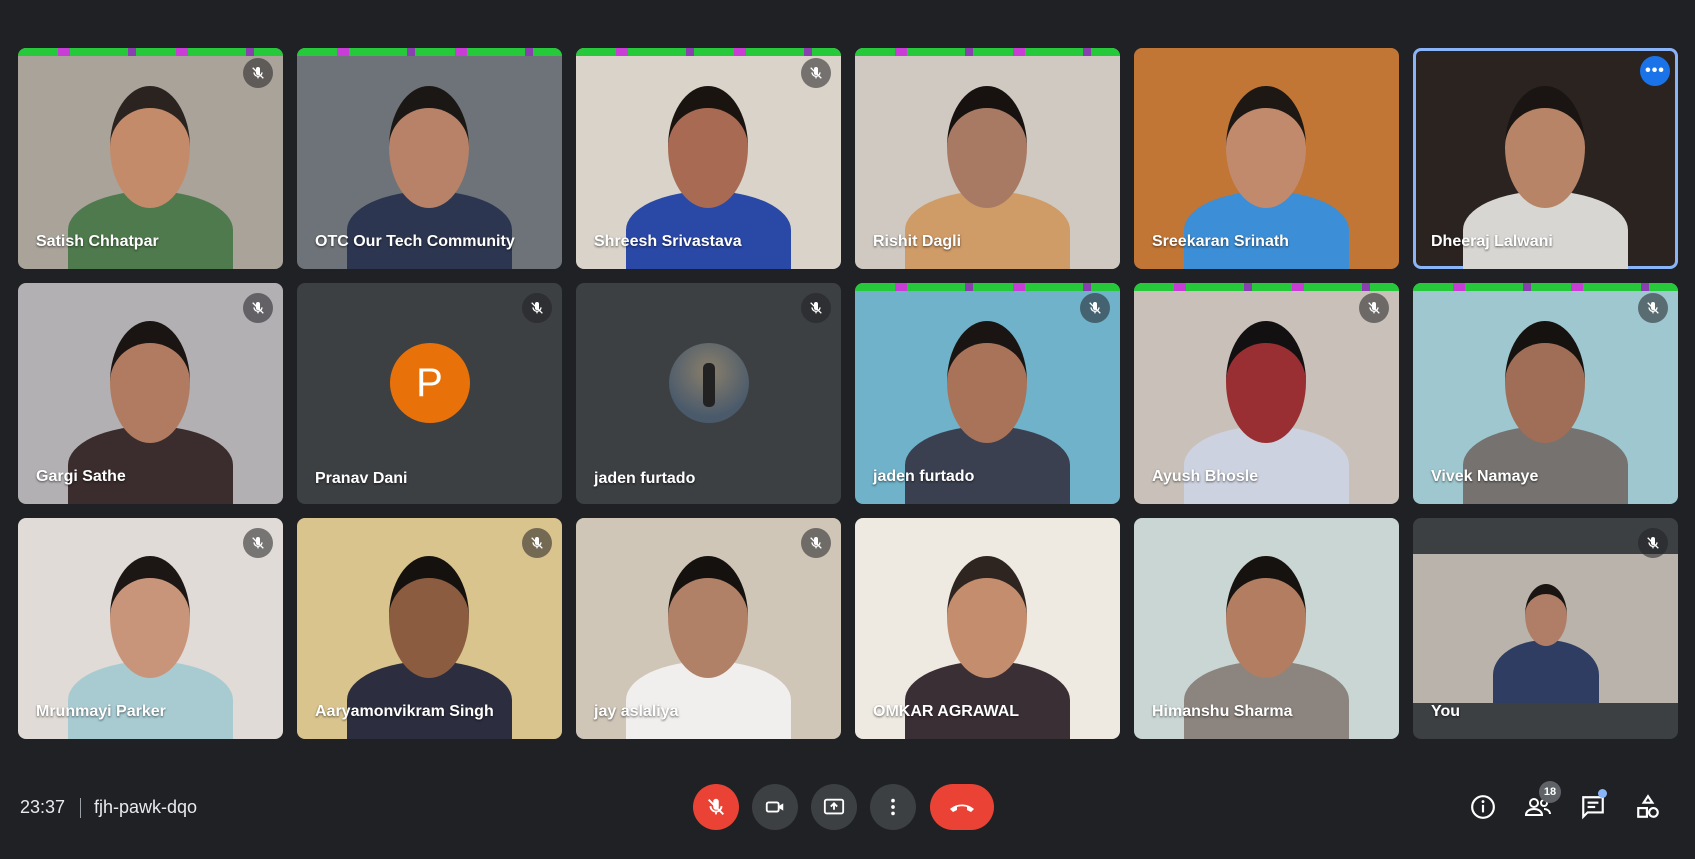 The width and height of the screenshot is (1695, 859). What do you see at coordinates (43, 807) in the screenshot?
I see `meeting-clock: 23:37` at bounding box center [43, 807].